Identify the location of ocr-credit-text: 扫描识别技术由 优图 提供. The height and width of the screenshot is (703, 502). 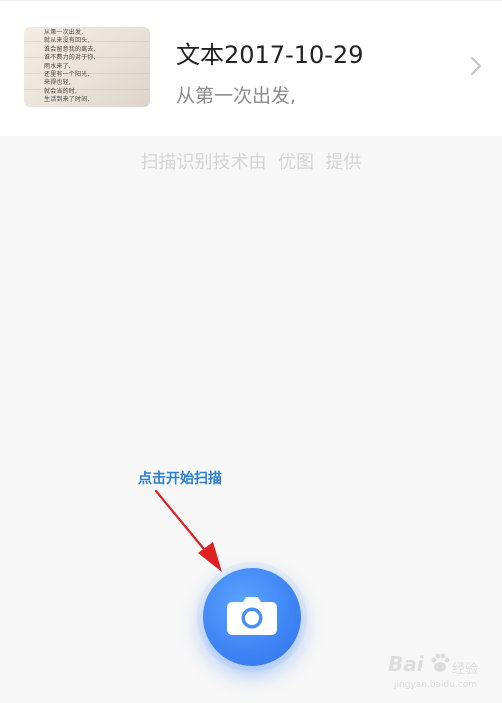
(251, 162).